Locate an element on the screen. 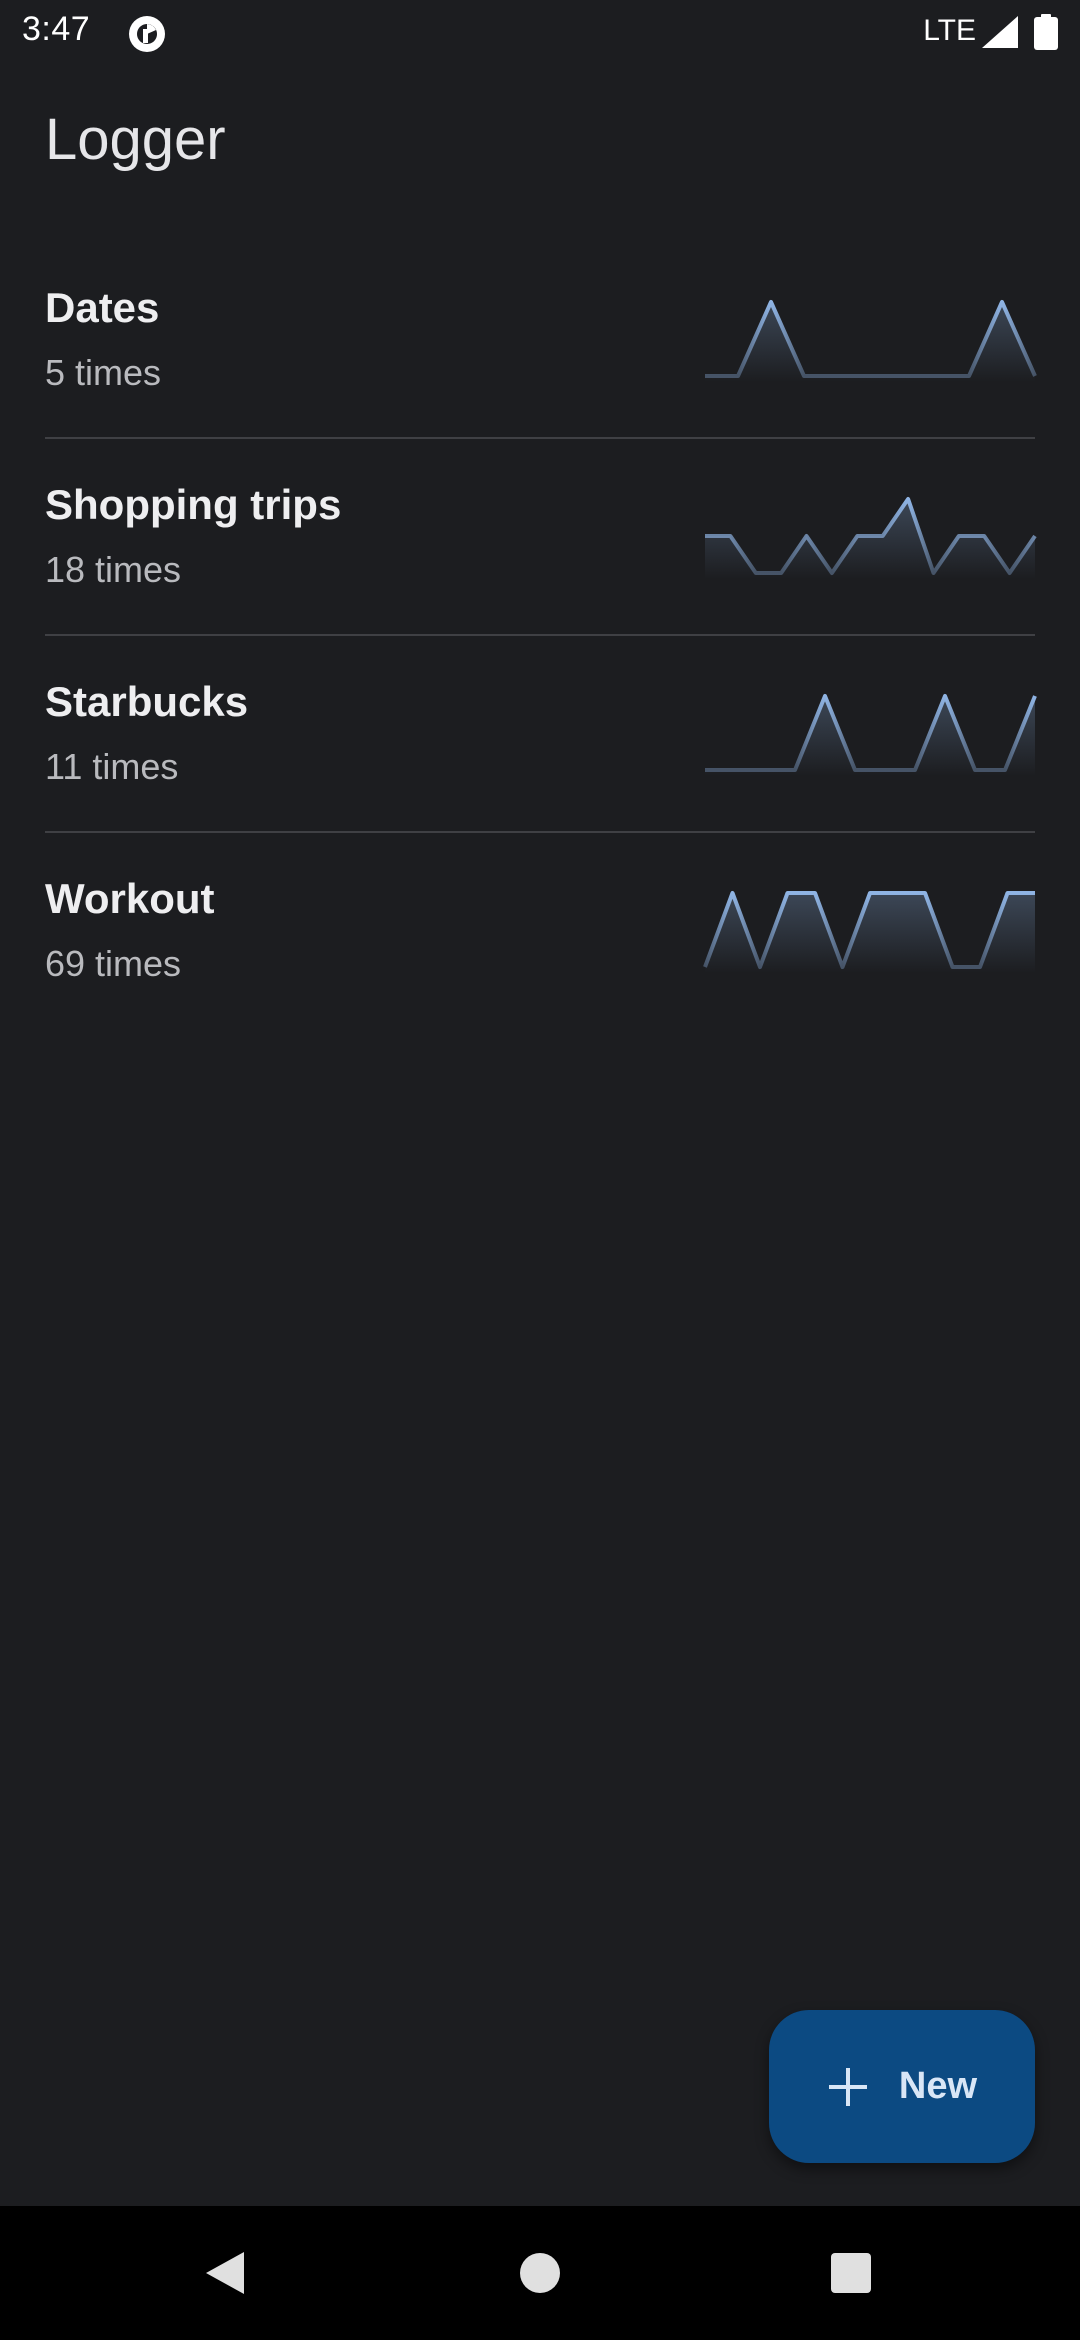  battery-icon is located at coordinates (1046, 32).